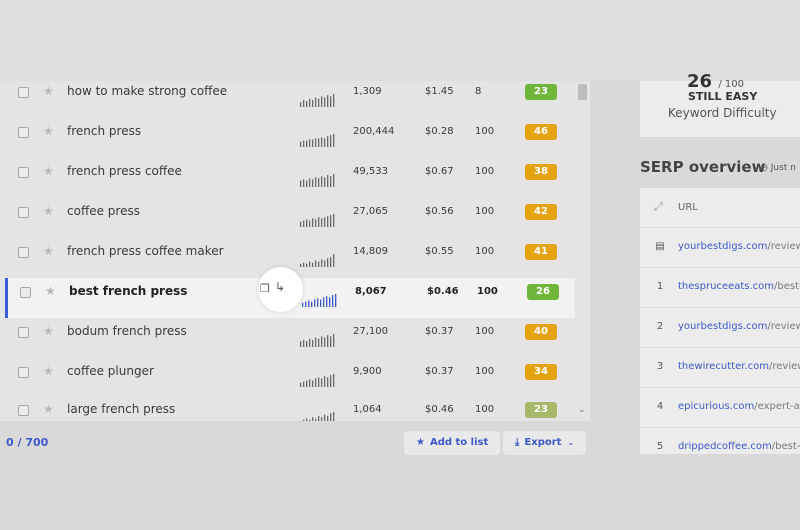 This screenshot has width=800, height=530. I want to click on keyword-row: ★ how to make strong coffee 1,309 $1.45 8 23, so click(291, 104).